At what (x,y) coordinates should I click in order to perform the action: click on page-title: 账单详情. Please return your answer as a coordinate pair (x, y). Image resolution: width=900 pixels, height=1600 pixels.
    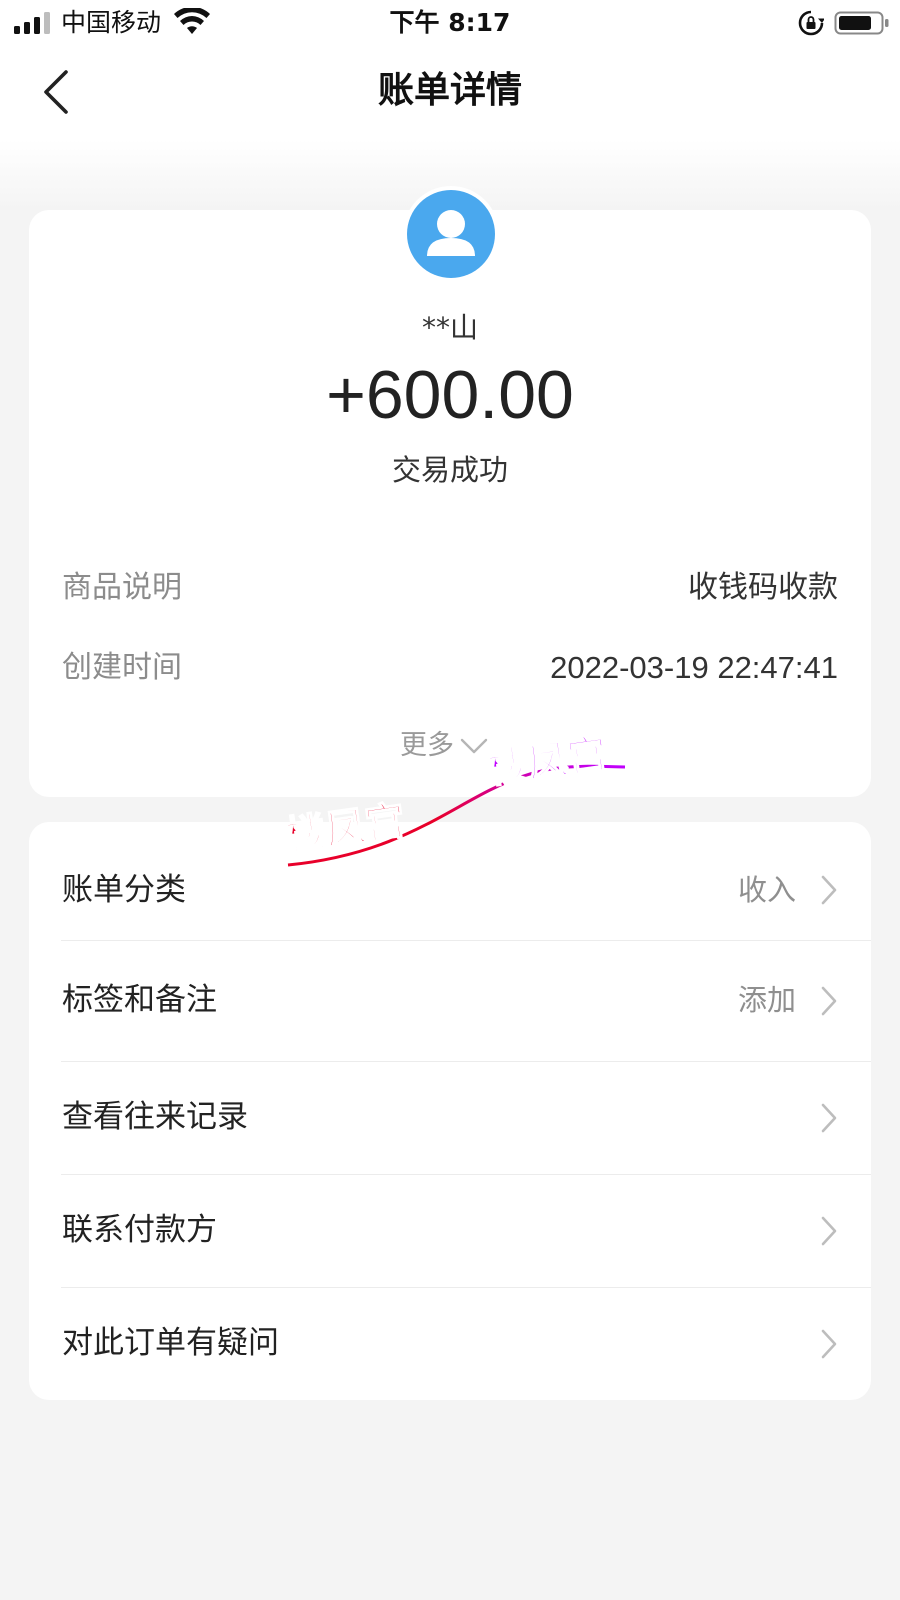
    Looking at the image, I should click on (449, 90).